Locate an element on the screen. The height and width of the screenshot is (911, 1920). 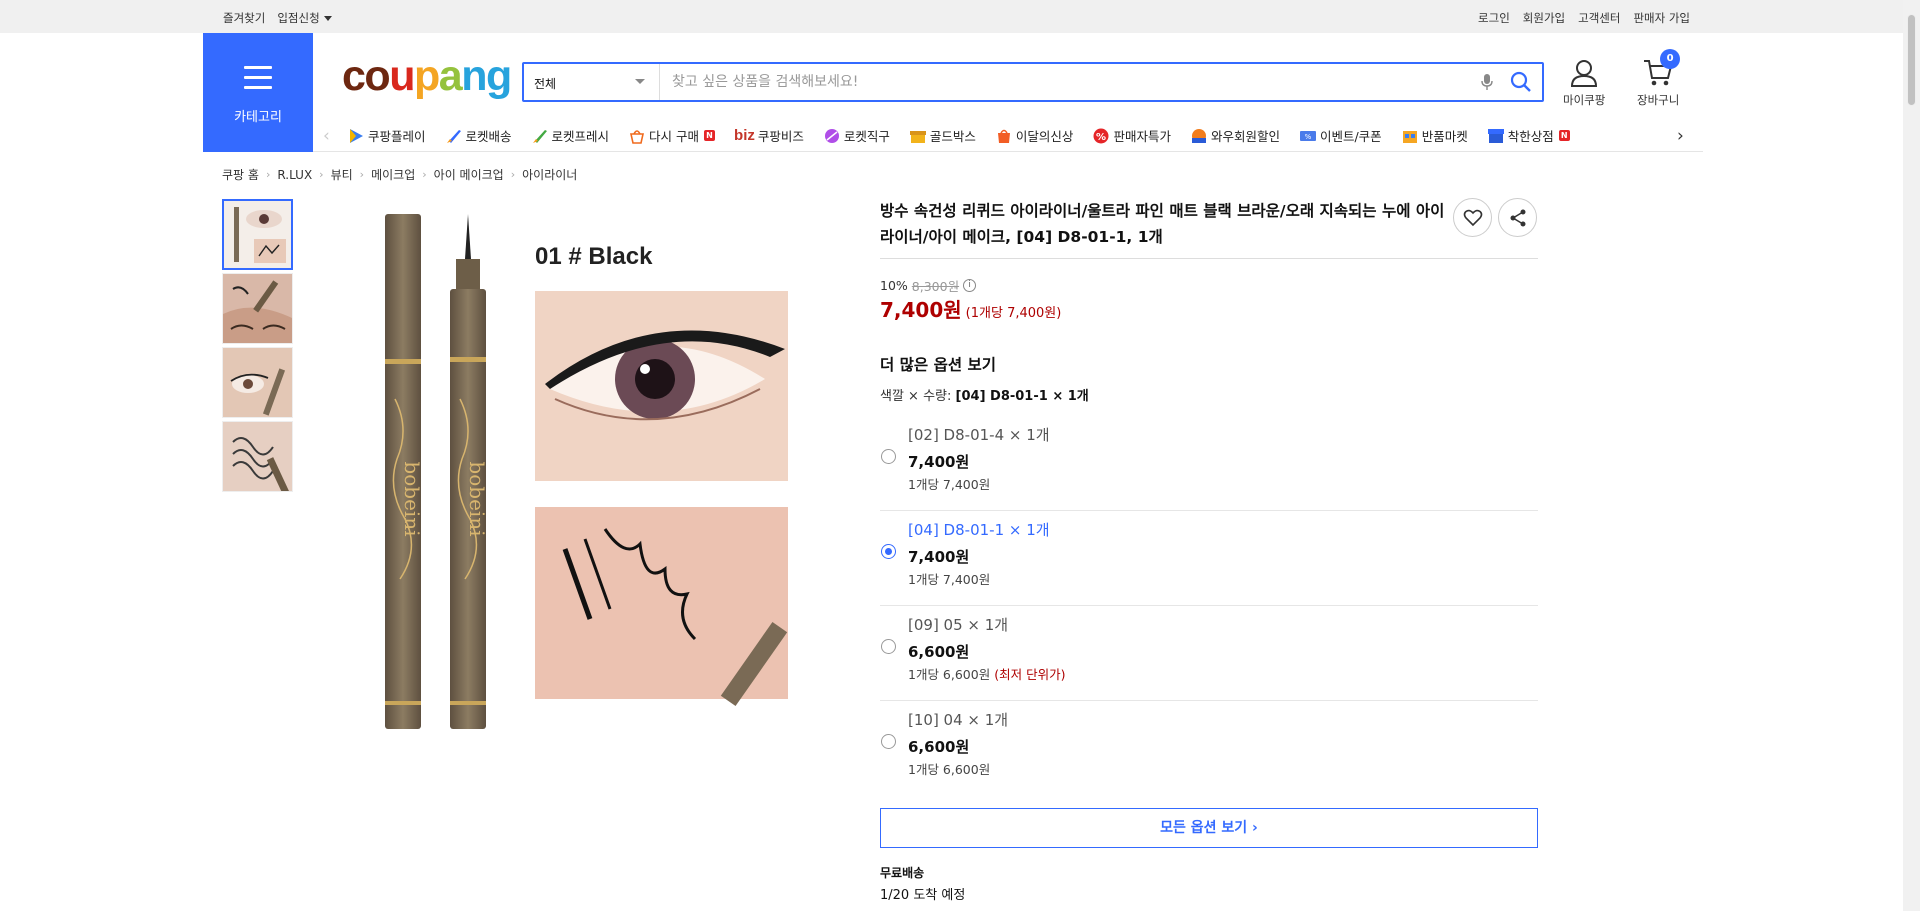
heart-icon is located at coordinates (1473, 218).